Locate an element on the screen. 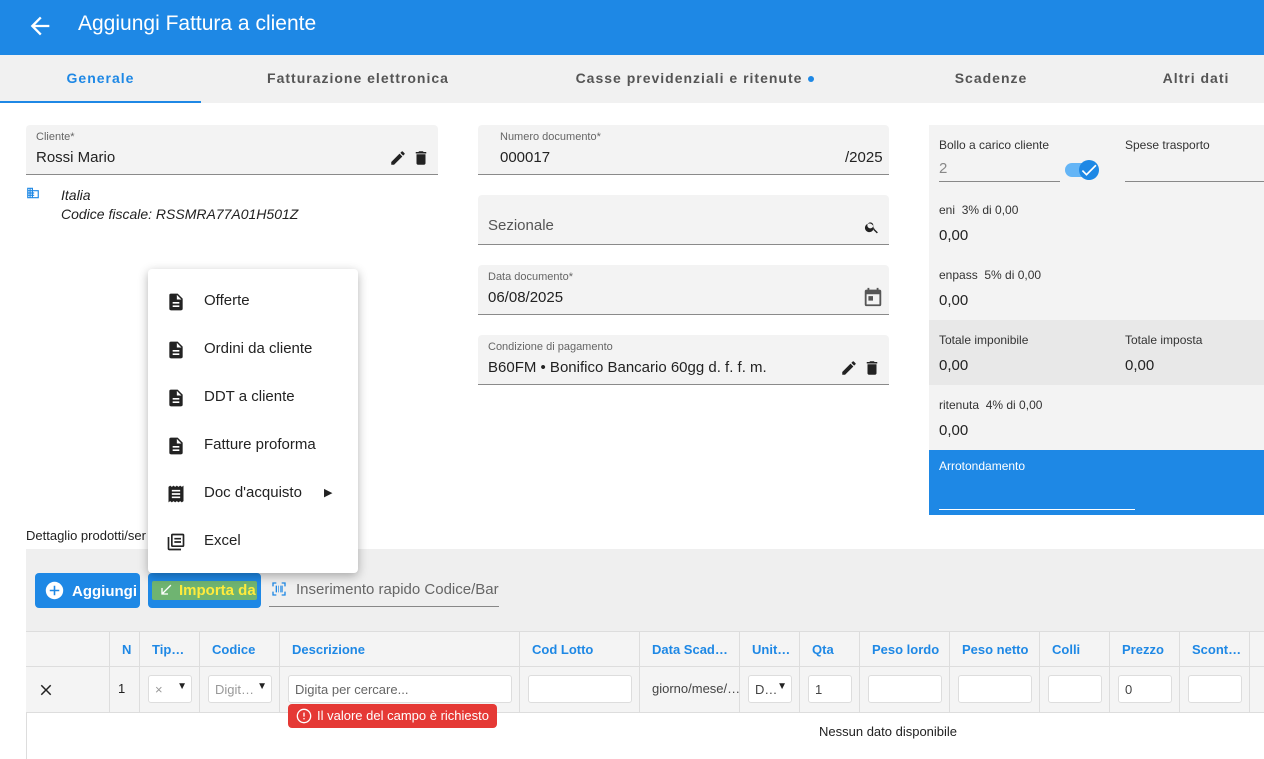 This screenshot has width=1264, height=759. receipt-icon is located at coordinates (176, 494).